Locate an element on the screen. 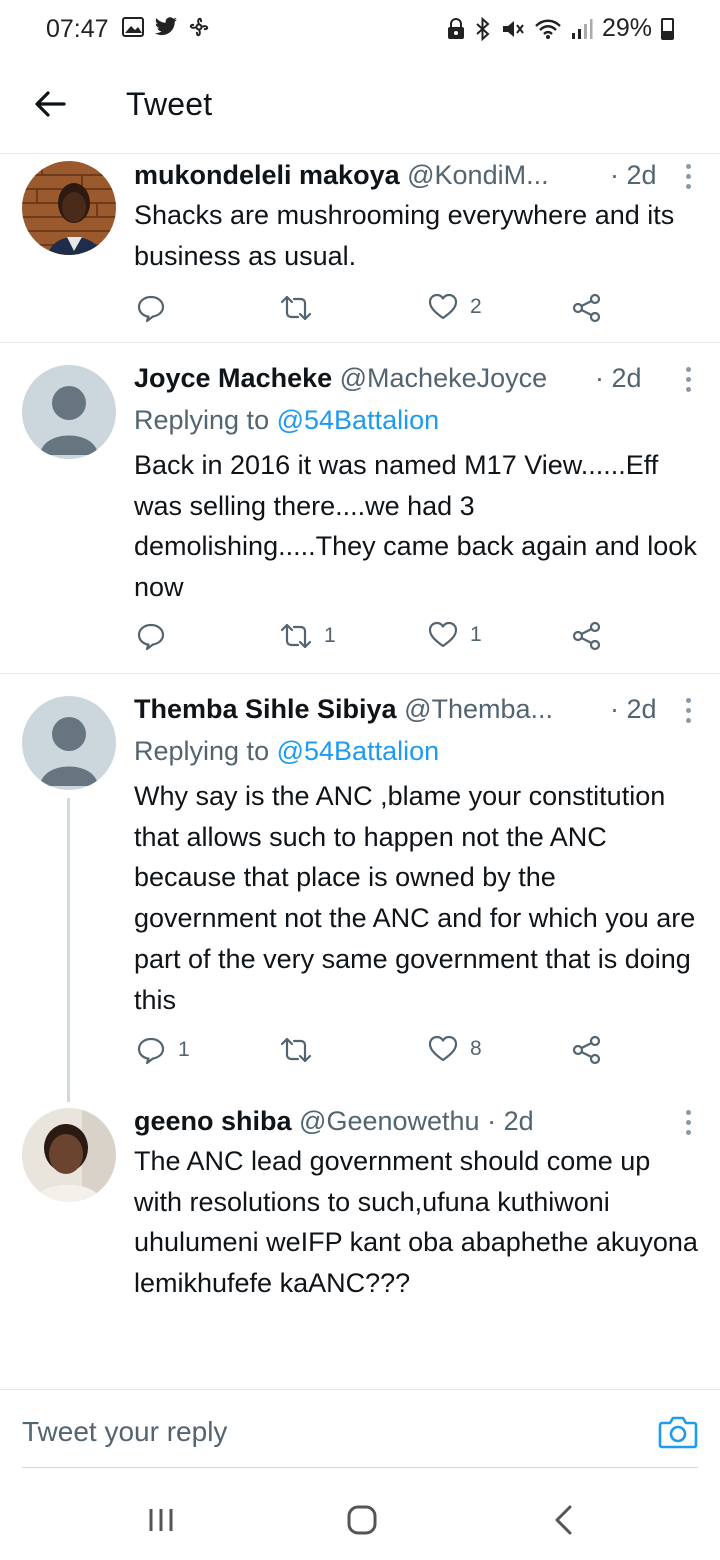 Image resolution: width=720 pixels, height=1560 pixels. recent-apps-icon is located at coordinates (161, 1520).